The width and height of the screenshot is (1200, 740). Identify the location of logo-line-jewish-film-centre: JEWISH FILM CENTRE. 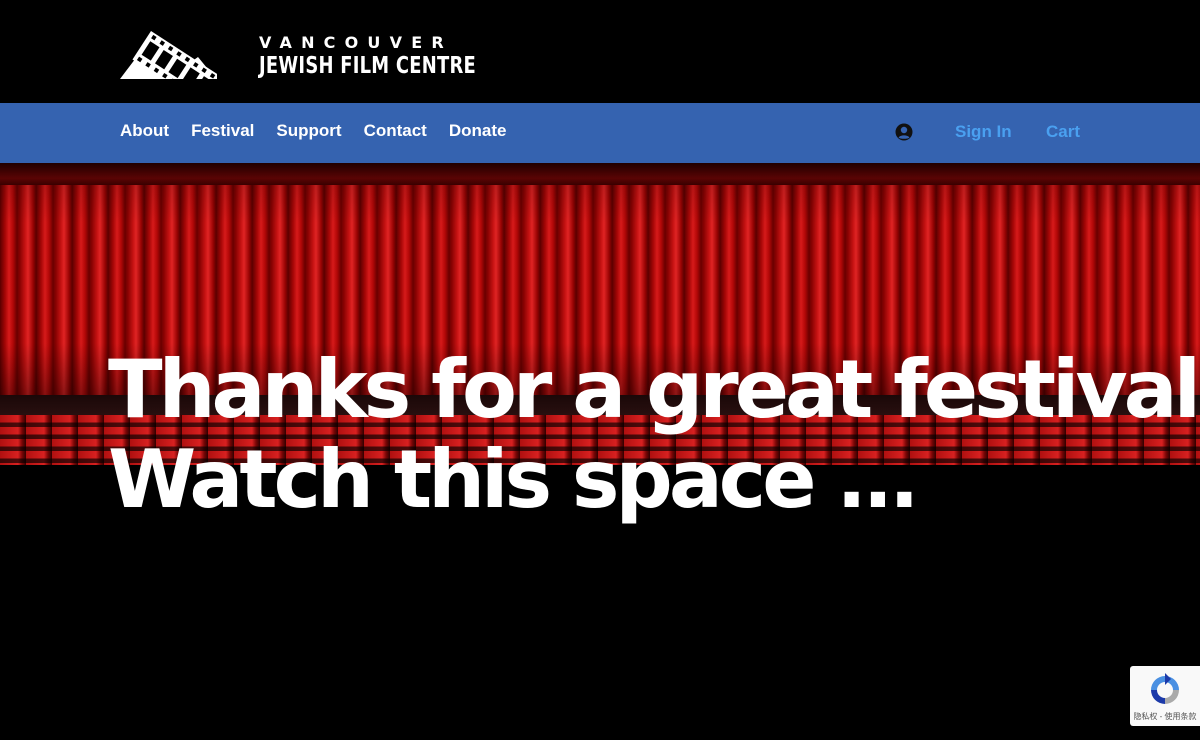
(367, 66).